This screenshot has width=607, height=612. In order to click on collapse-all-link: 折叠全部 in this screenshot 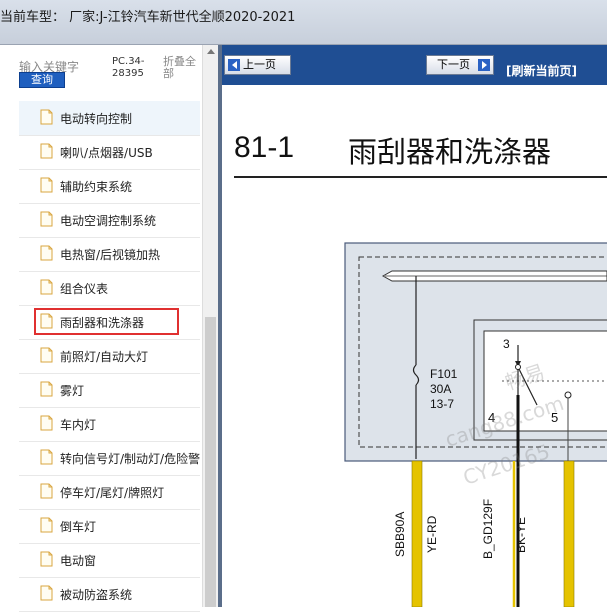, I will do `click(183, 68)`.